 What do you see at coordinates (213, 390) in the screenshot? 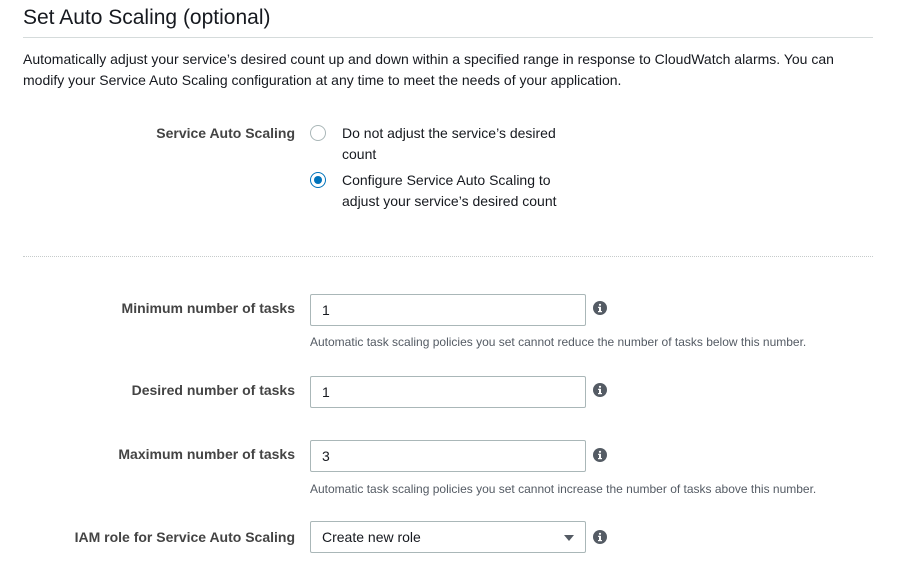
I see `desired-tasks-label: Desired number of tasks` at bounding box center [213, 390].